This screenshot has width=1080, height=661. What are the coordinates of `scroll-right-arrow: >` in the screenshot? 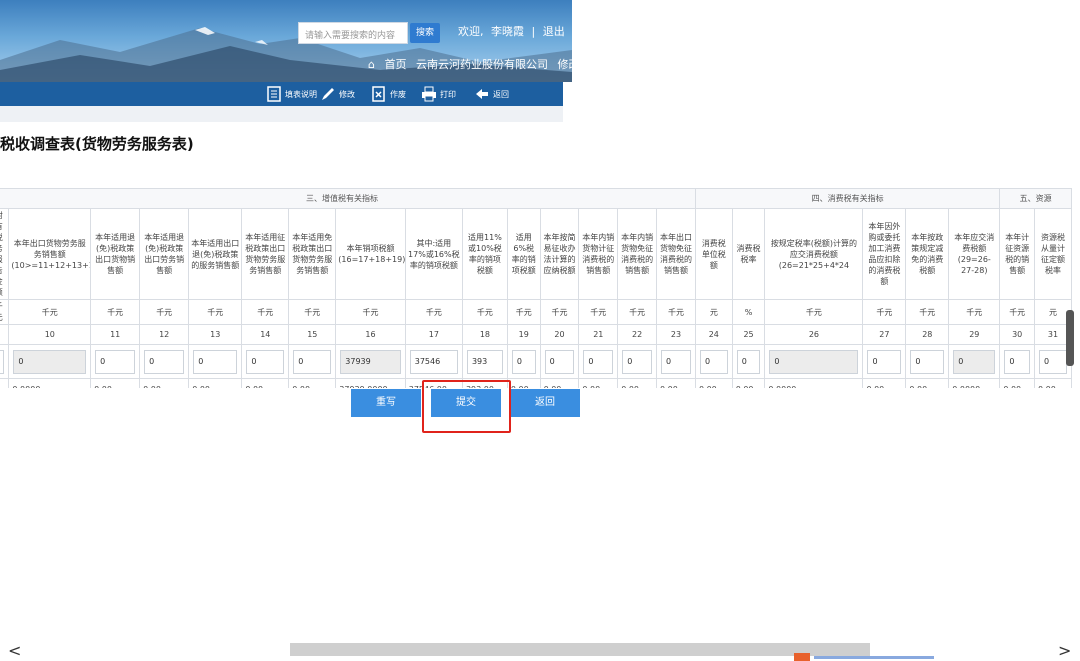 It's located at (1064, 650).